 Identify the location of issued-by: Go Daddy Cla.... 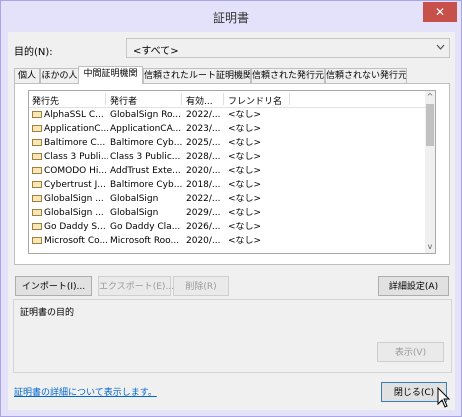
(145, 227).